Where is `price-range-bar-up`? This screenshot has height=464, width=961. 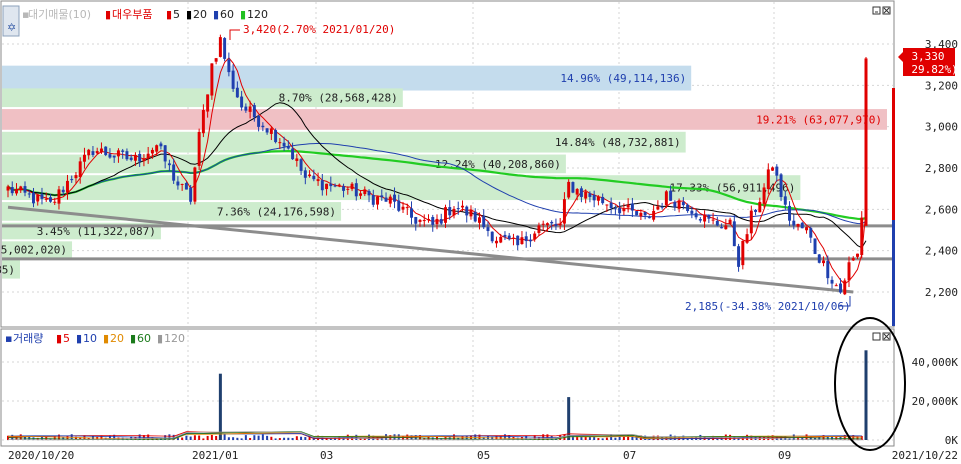
price-range-bar-up is located at coordinates (893, 154).